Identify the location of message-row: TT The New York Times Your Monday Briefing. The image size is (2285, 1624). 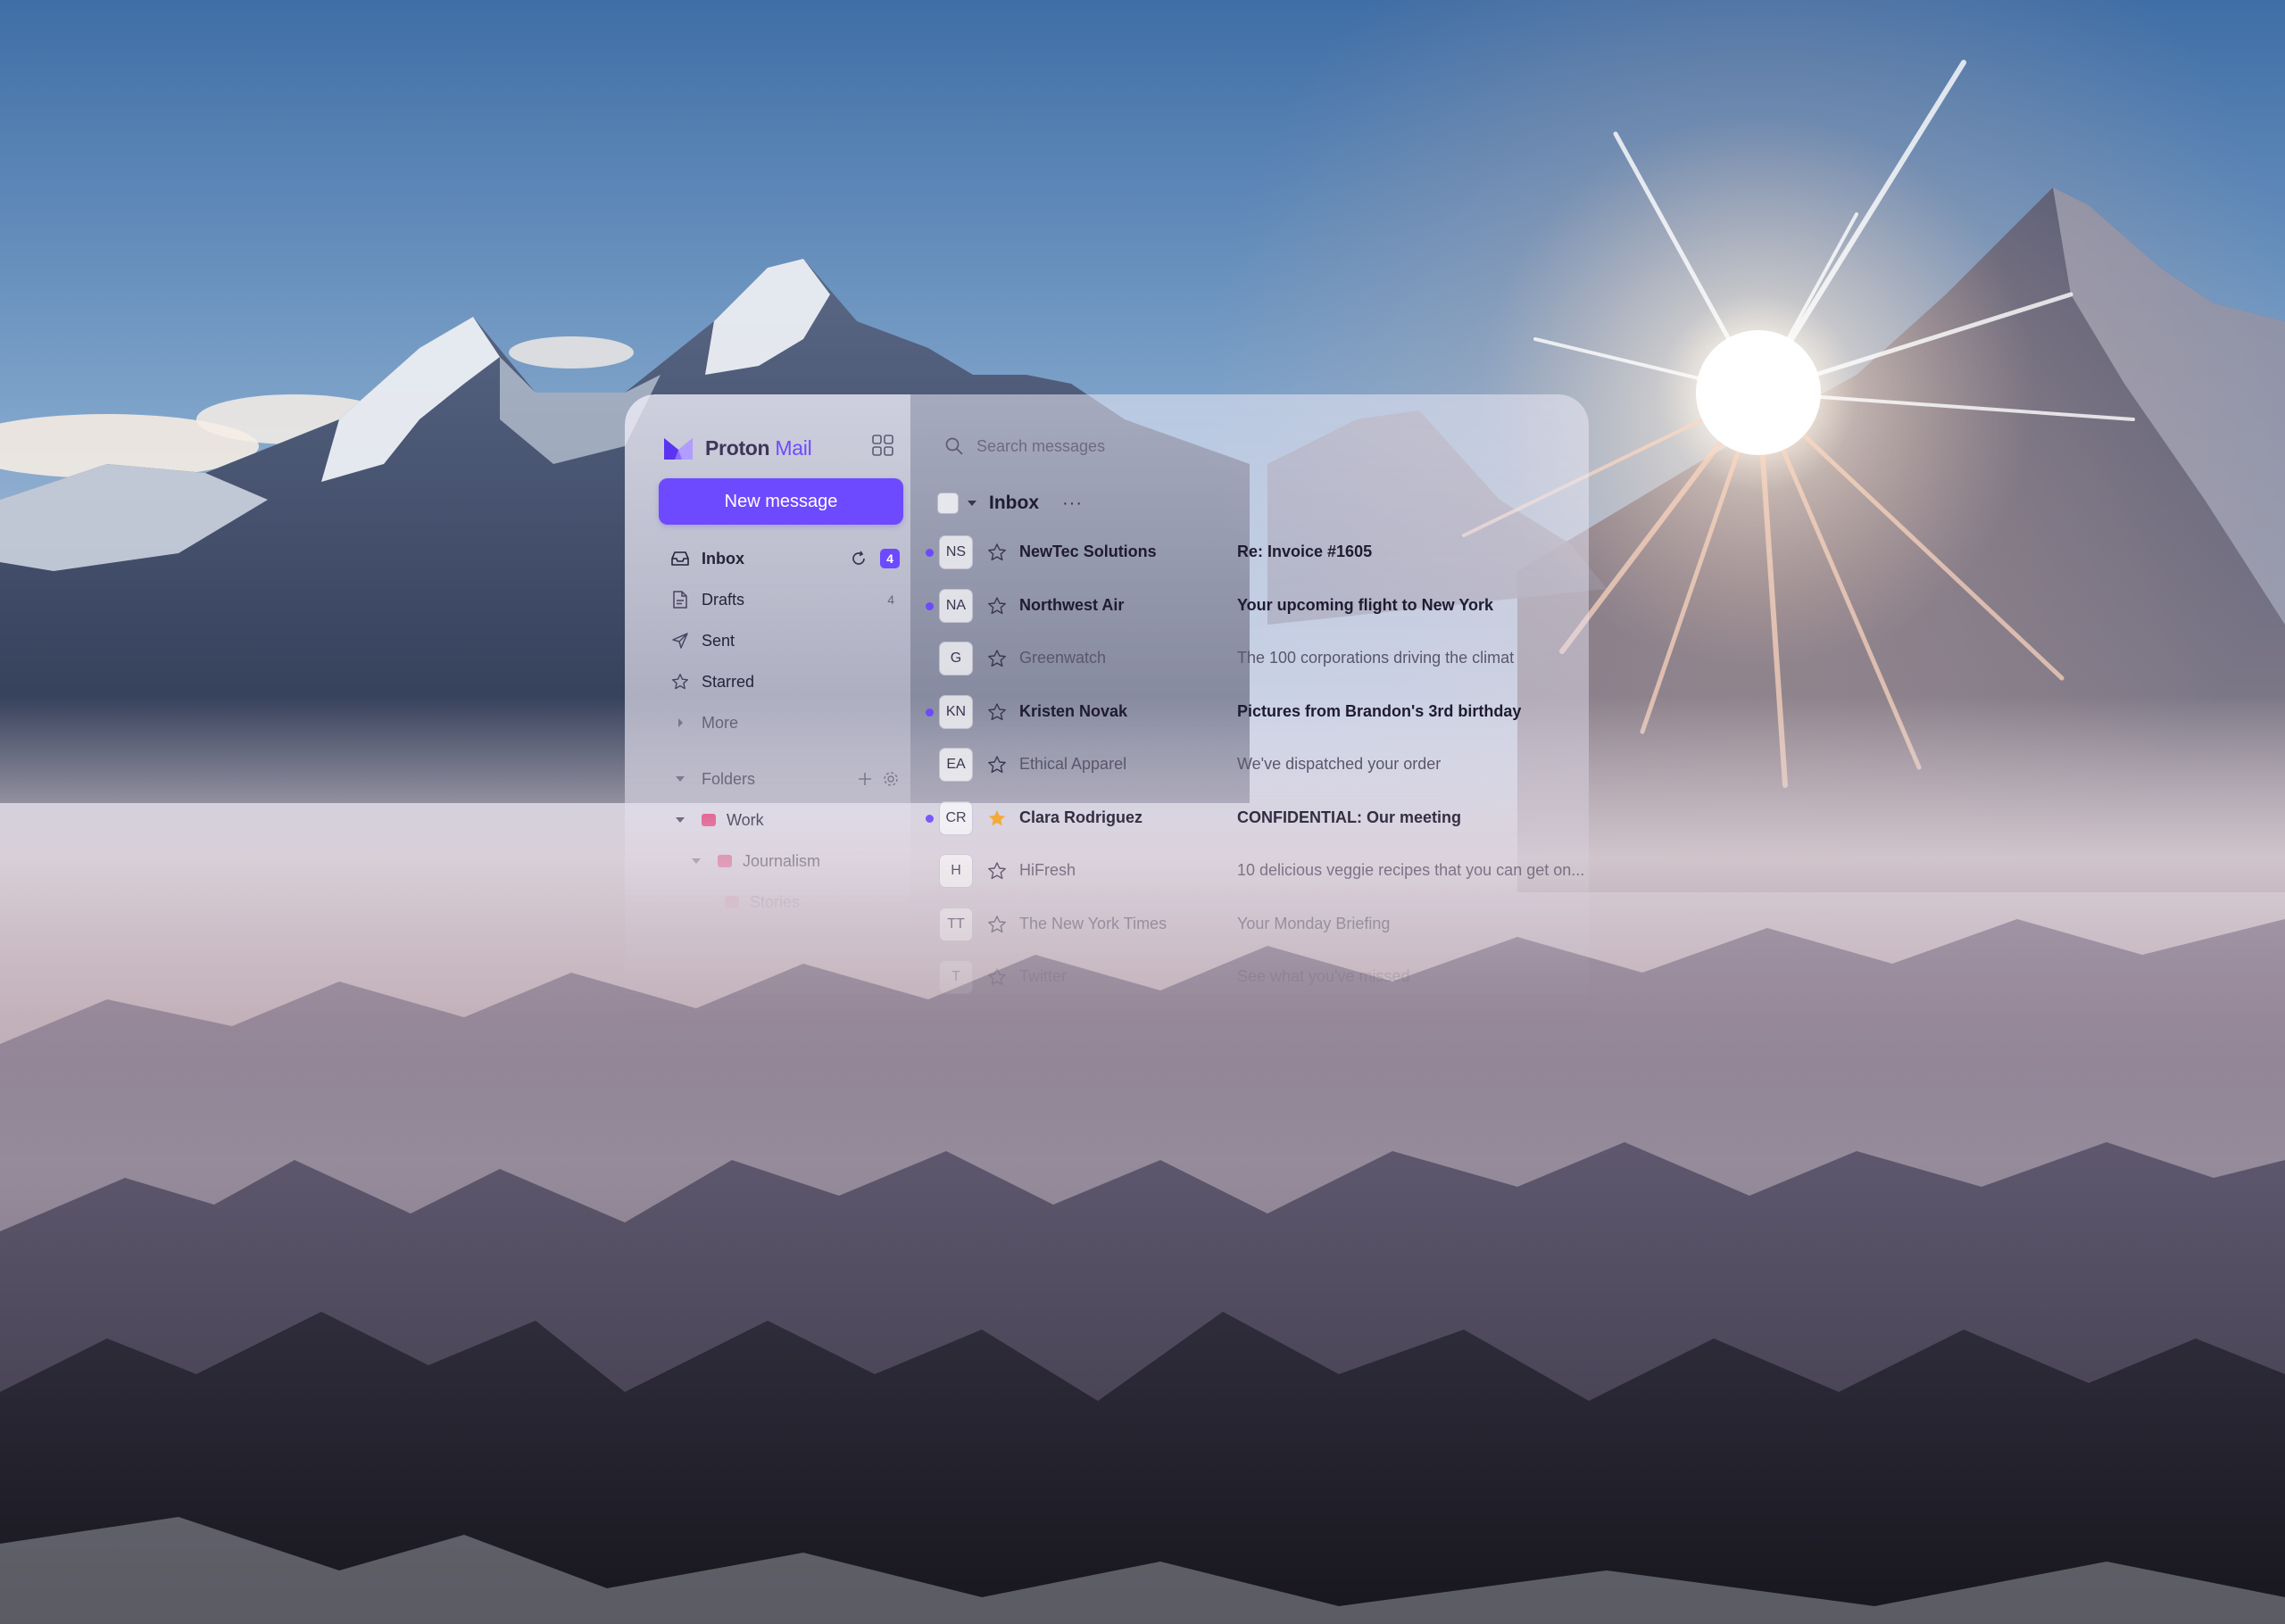
(1249, 924).